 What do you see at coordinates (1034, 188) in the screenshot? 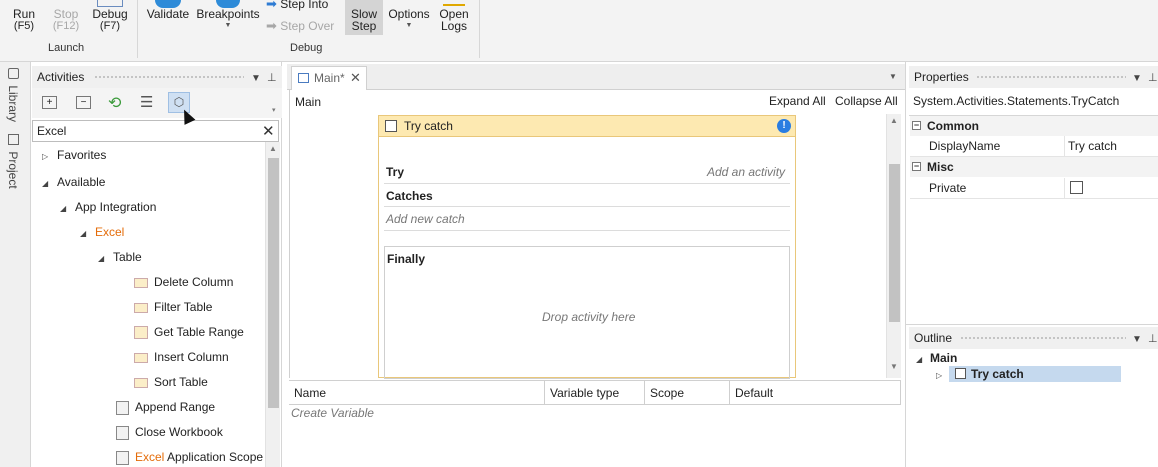
I see `property-row-private: Private` at bounding box center [1034, 188].